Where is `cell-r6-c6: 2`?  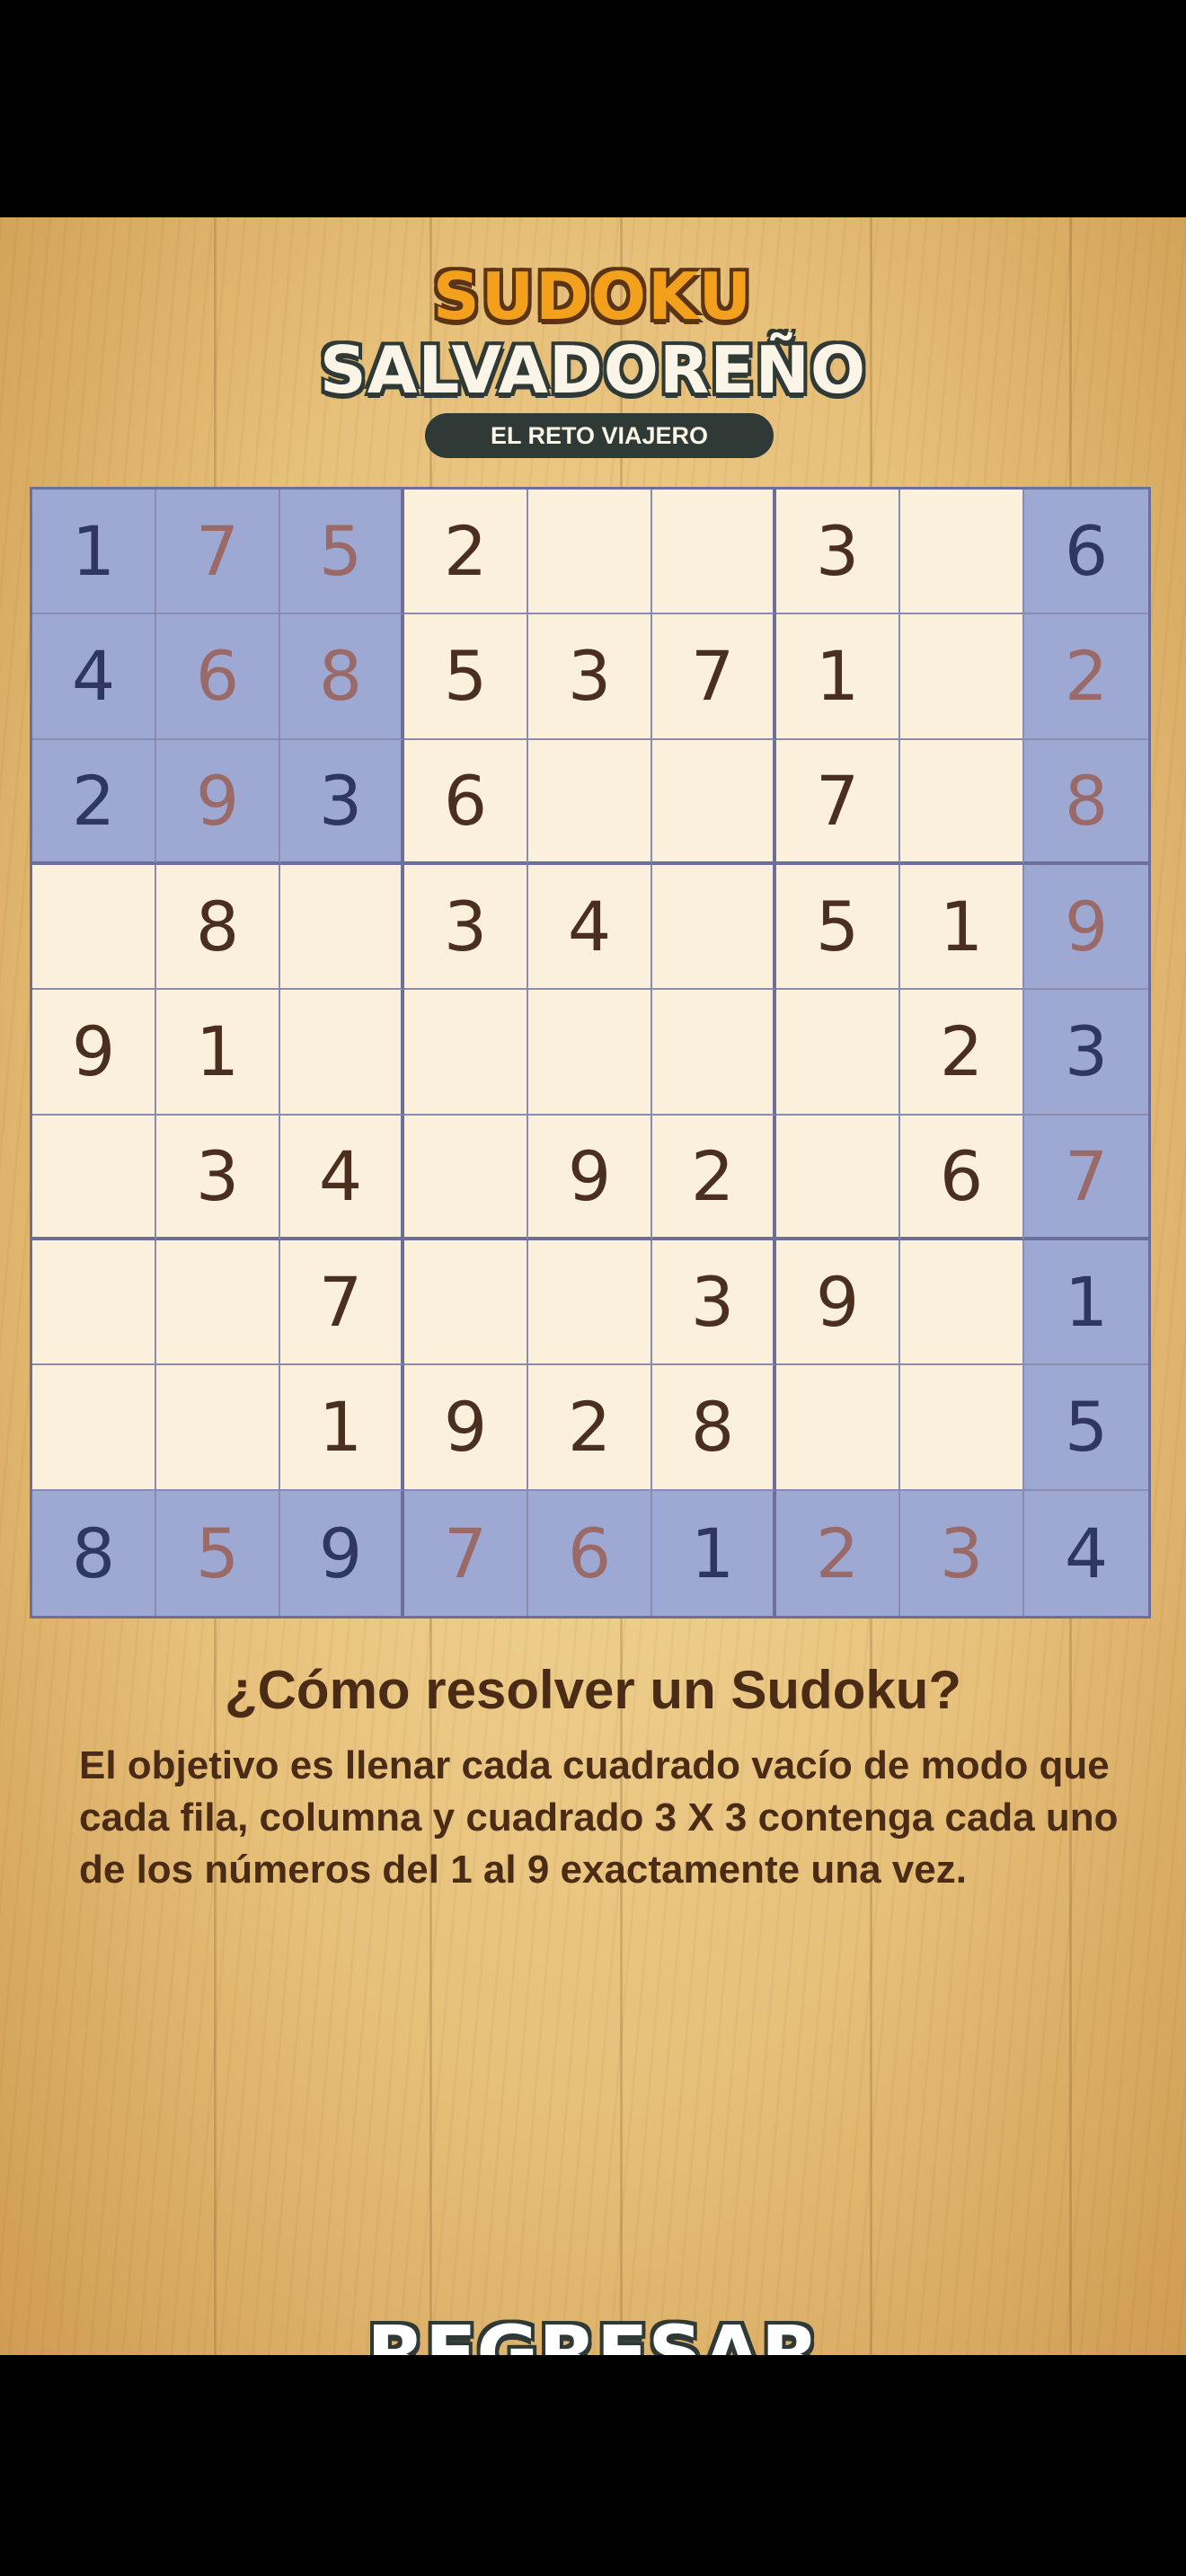
cell-r6-c6: 2 is located at coordinates (714, 1177).